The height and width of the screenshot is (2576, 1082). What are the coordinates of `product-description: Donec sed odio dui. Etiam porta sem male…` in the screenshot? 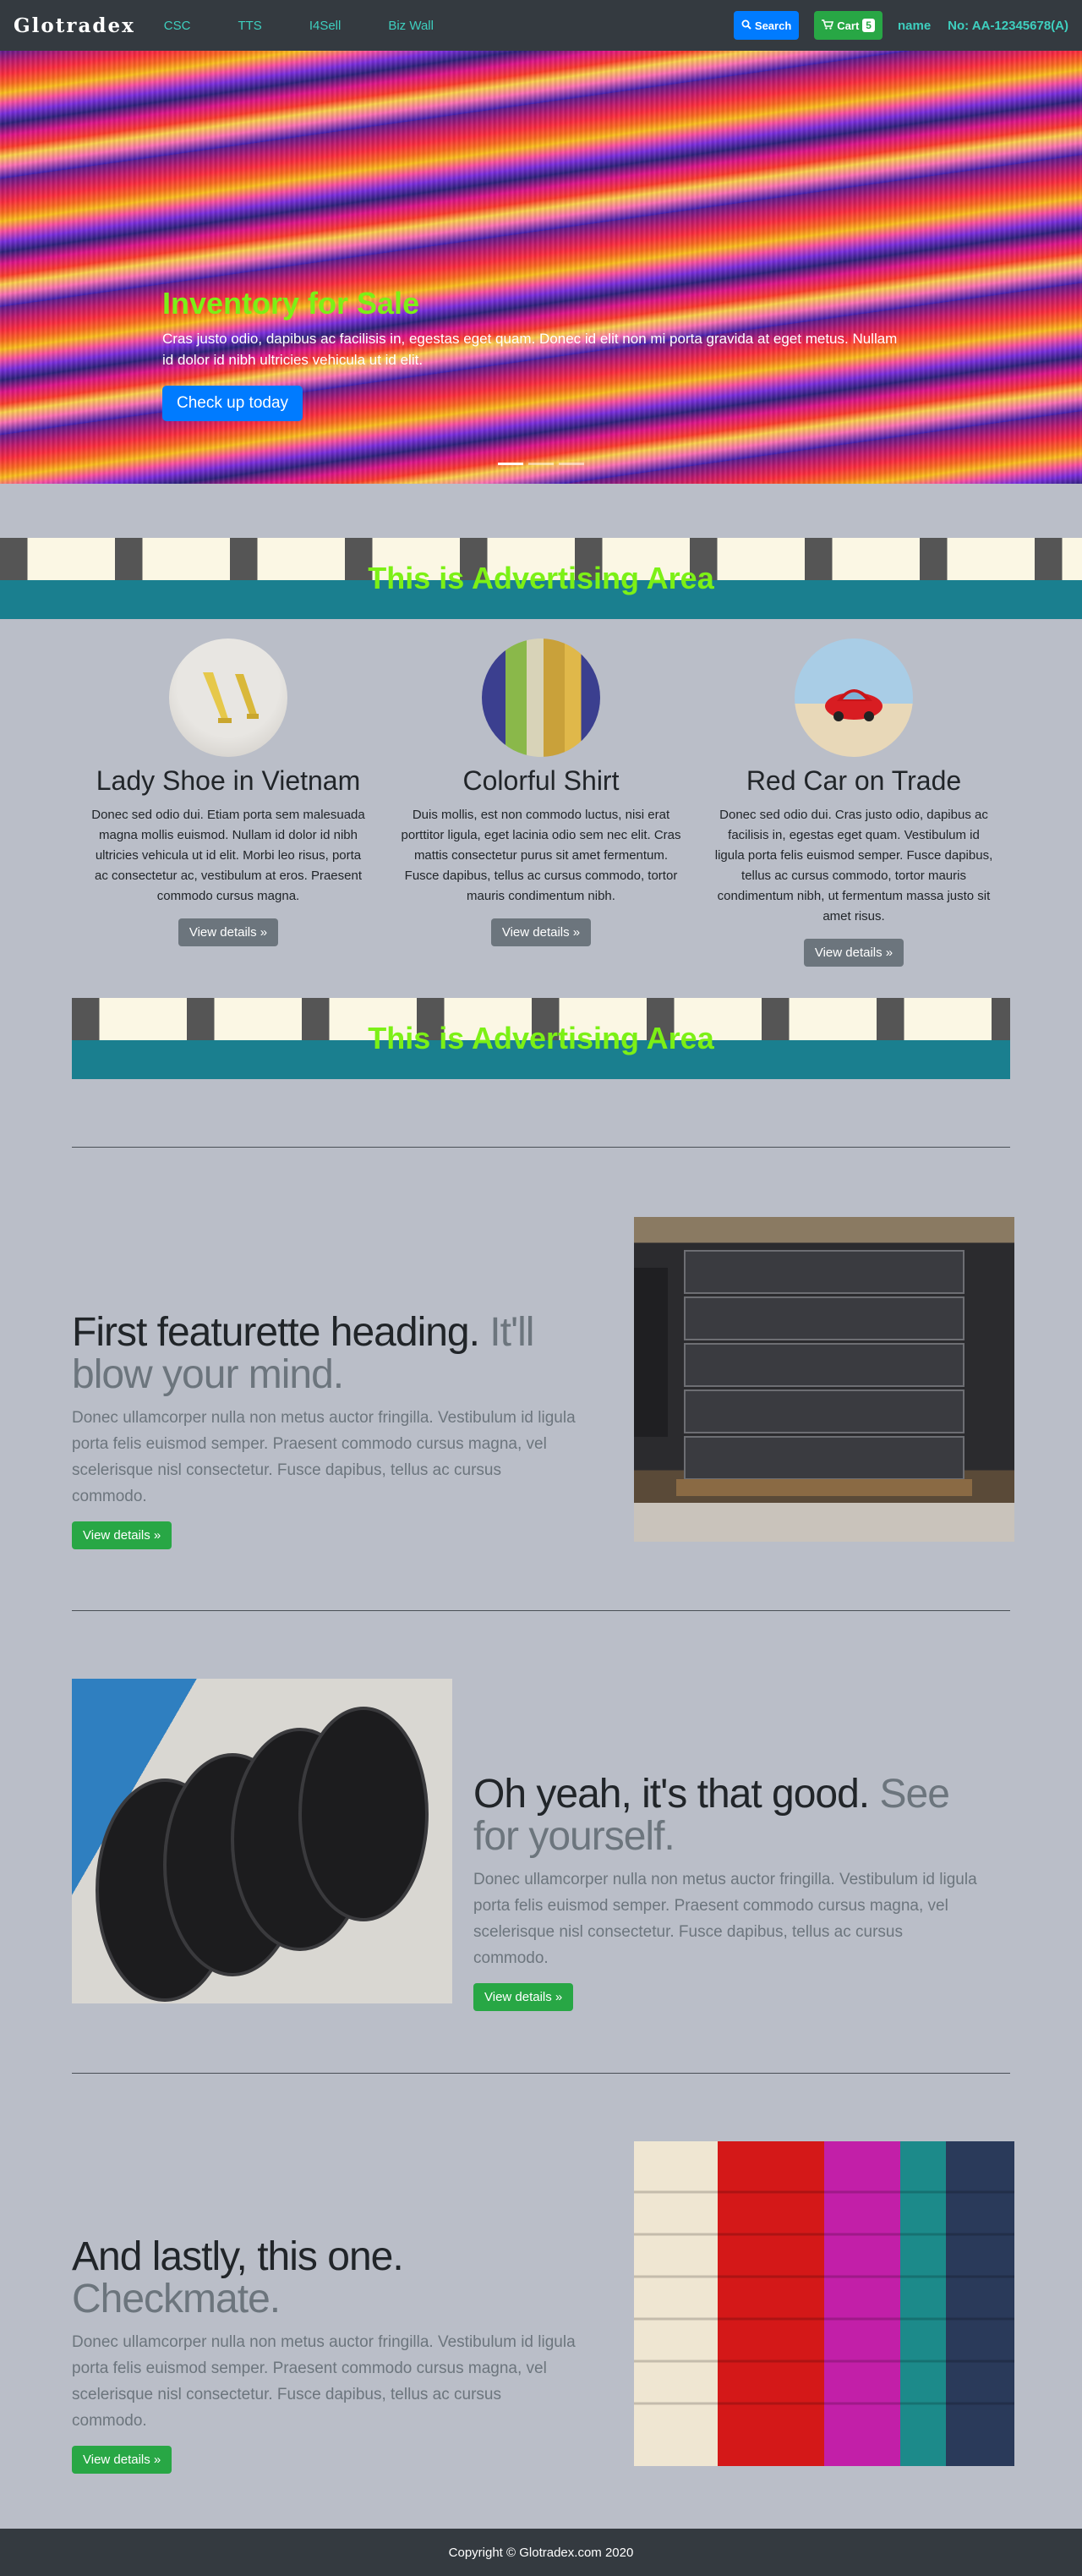 It's located at (228, 855).